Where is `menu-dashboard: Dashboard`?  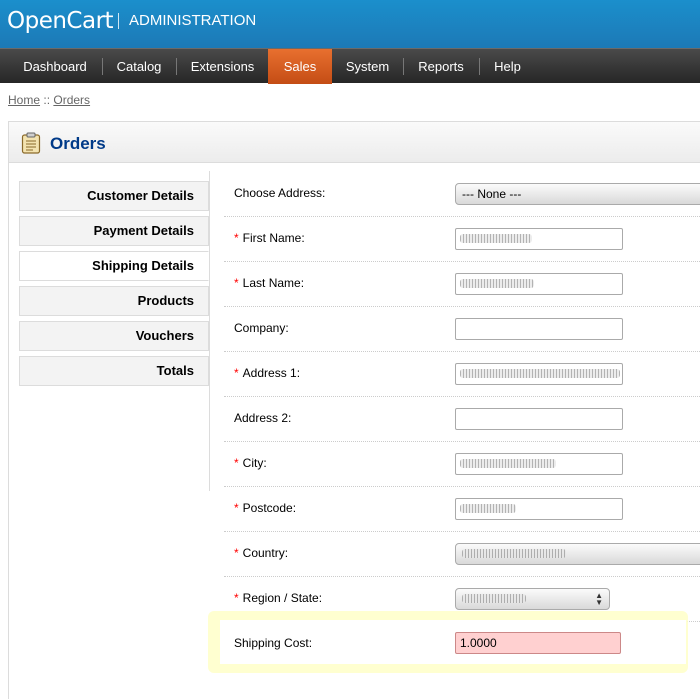 menu-dashboard: Dashboard is located at coordinates (55, 66).